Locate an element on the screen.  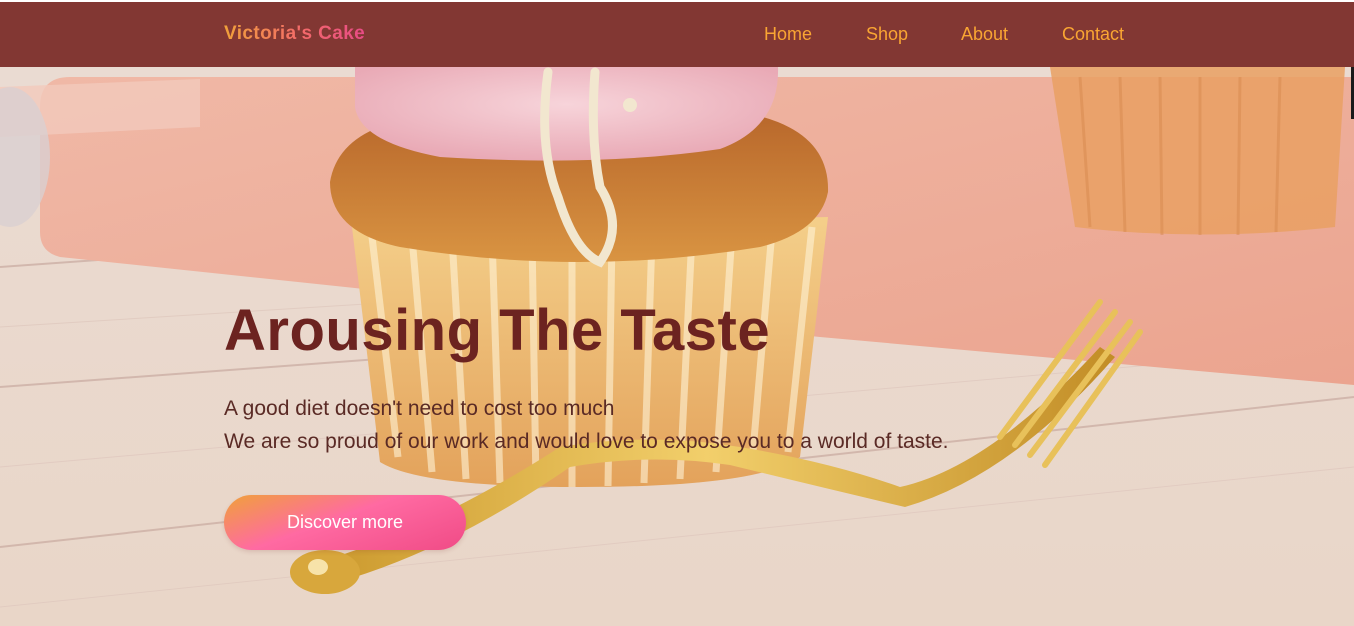
site-header: Victoria's Cake Home Shop About Contact is located at coordinates (677, 34).